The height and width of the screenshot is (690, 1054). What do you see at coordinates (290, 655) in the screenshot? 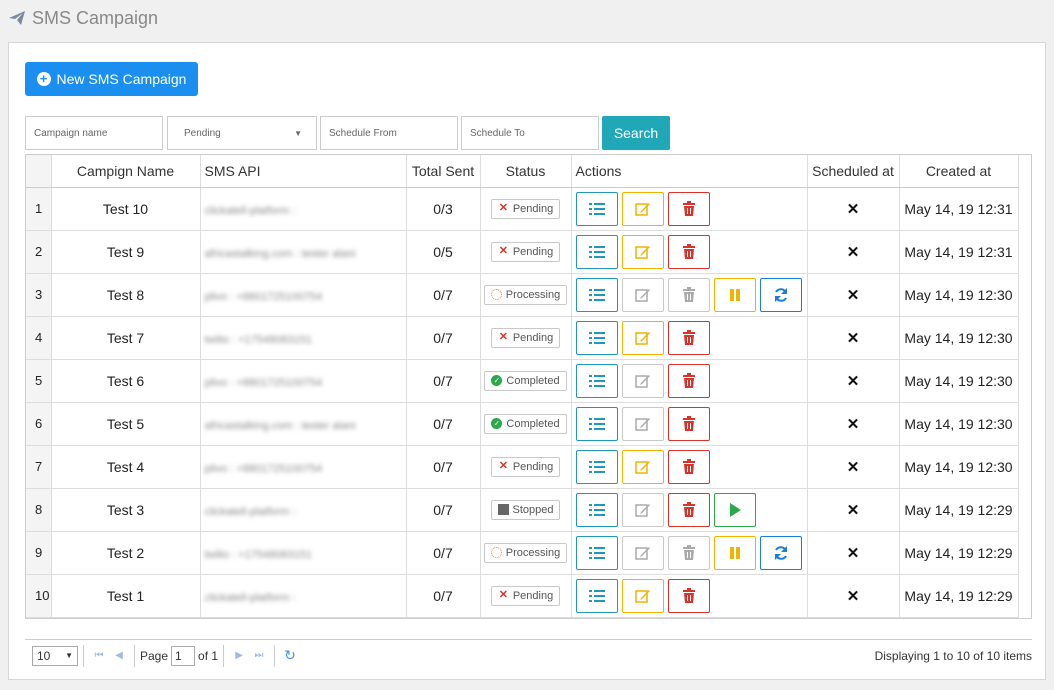
I see `refresh-icon: ↻` at bounding box center [290, 655].